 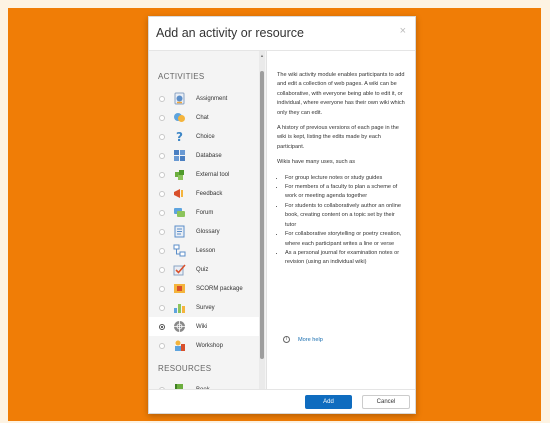 I want to click on option-label: Glossary, so click(x=208, y=231).